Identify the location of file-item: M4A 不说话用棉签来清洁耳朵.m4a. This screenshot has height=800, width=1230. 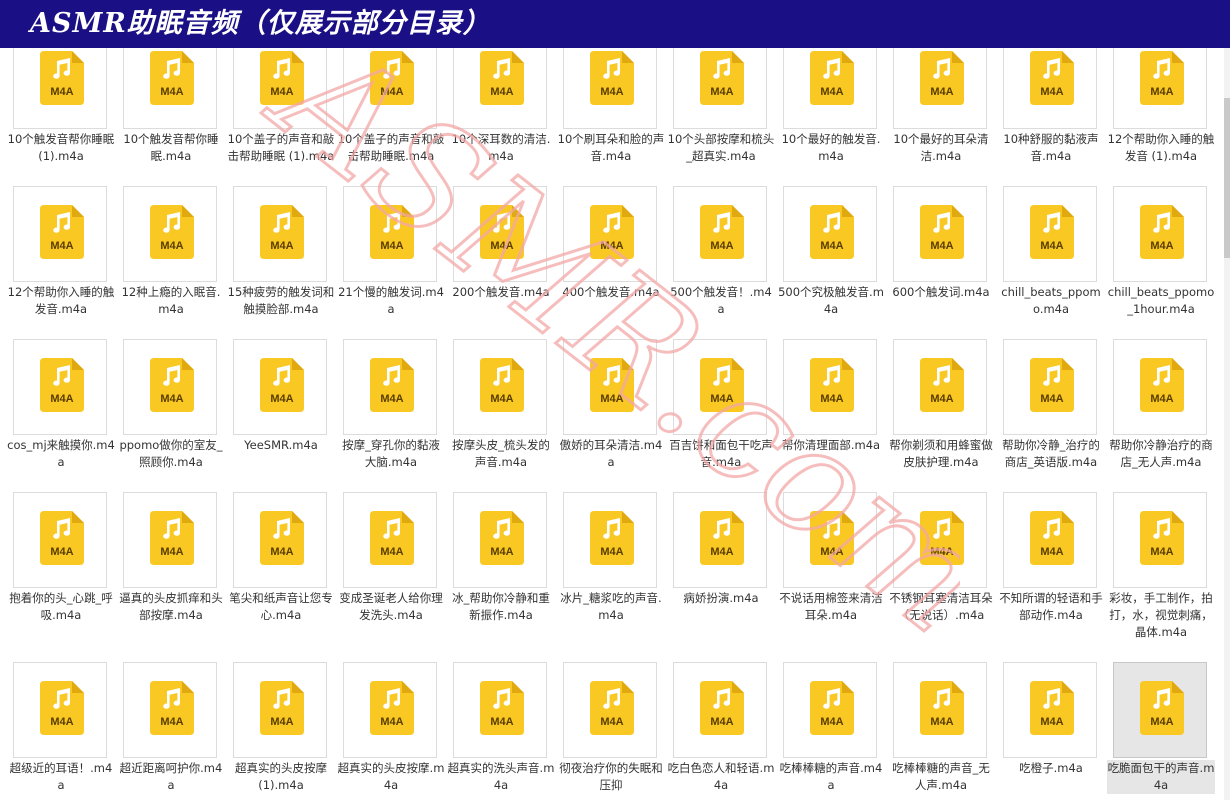
(831, 572).